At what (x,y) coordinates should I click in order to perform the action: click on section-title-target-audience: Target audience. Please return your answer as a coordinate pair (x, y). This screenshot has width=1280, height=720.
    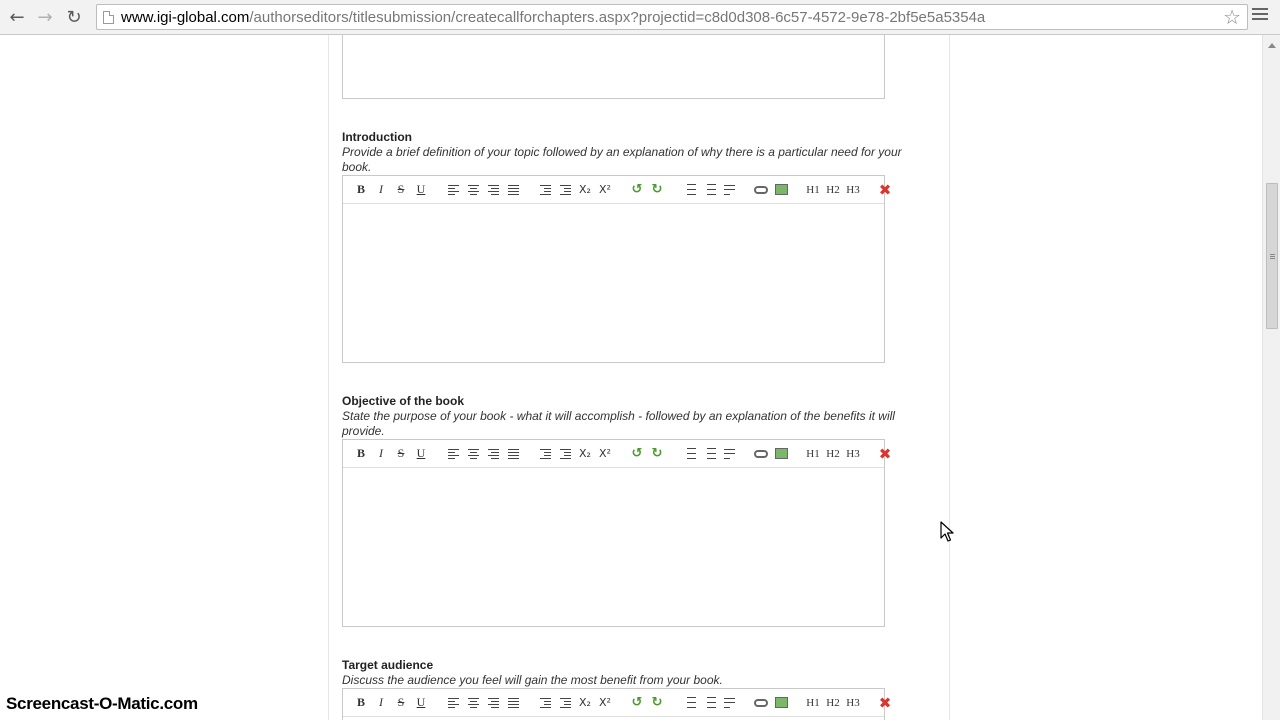
    Looking at the image, I should click on (388, 665).